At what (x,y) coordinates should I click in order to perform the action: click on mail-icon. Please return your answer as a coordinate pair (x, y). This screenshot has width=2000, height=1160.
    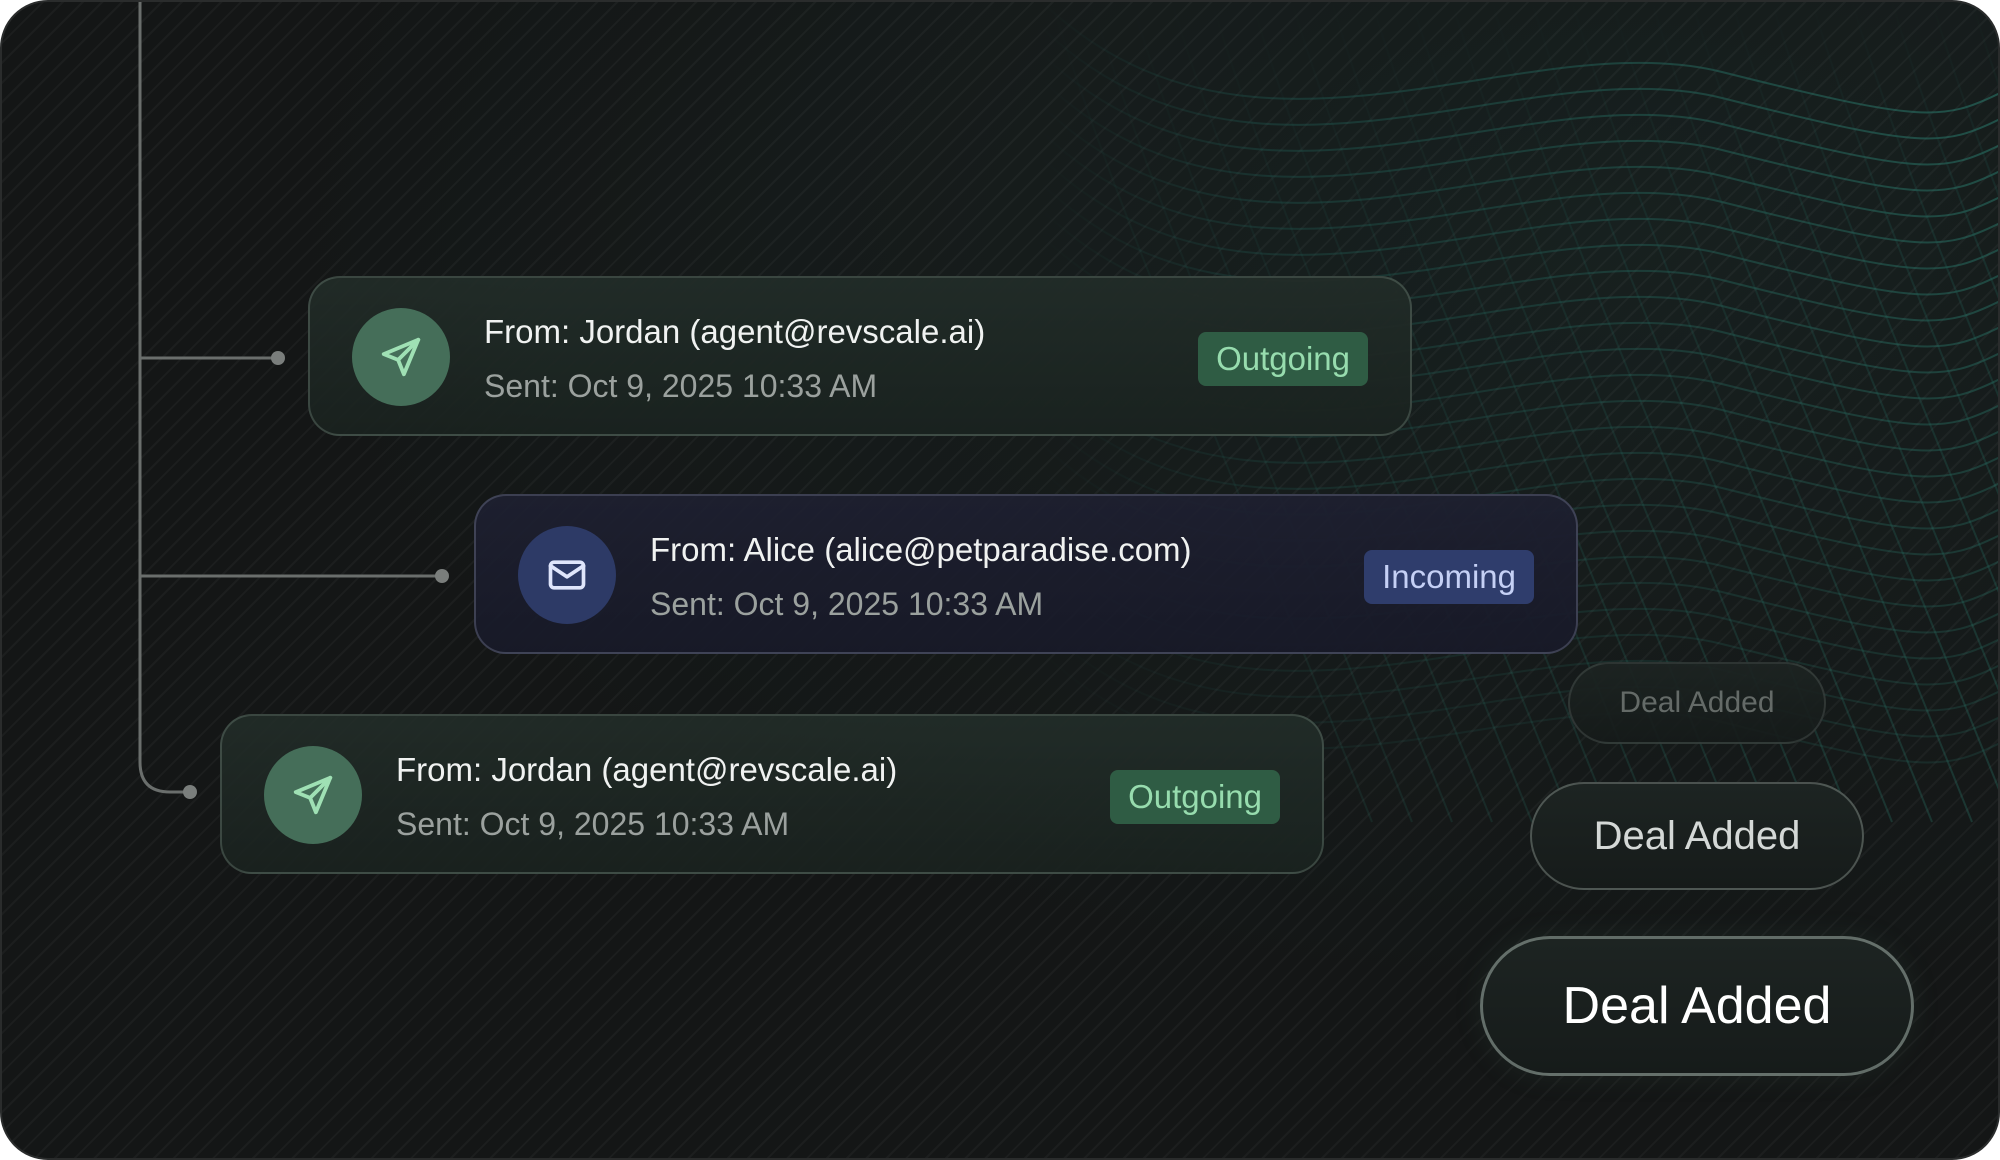
    Looking at the image, I should click on (567, 575).